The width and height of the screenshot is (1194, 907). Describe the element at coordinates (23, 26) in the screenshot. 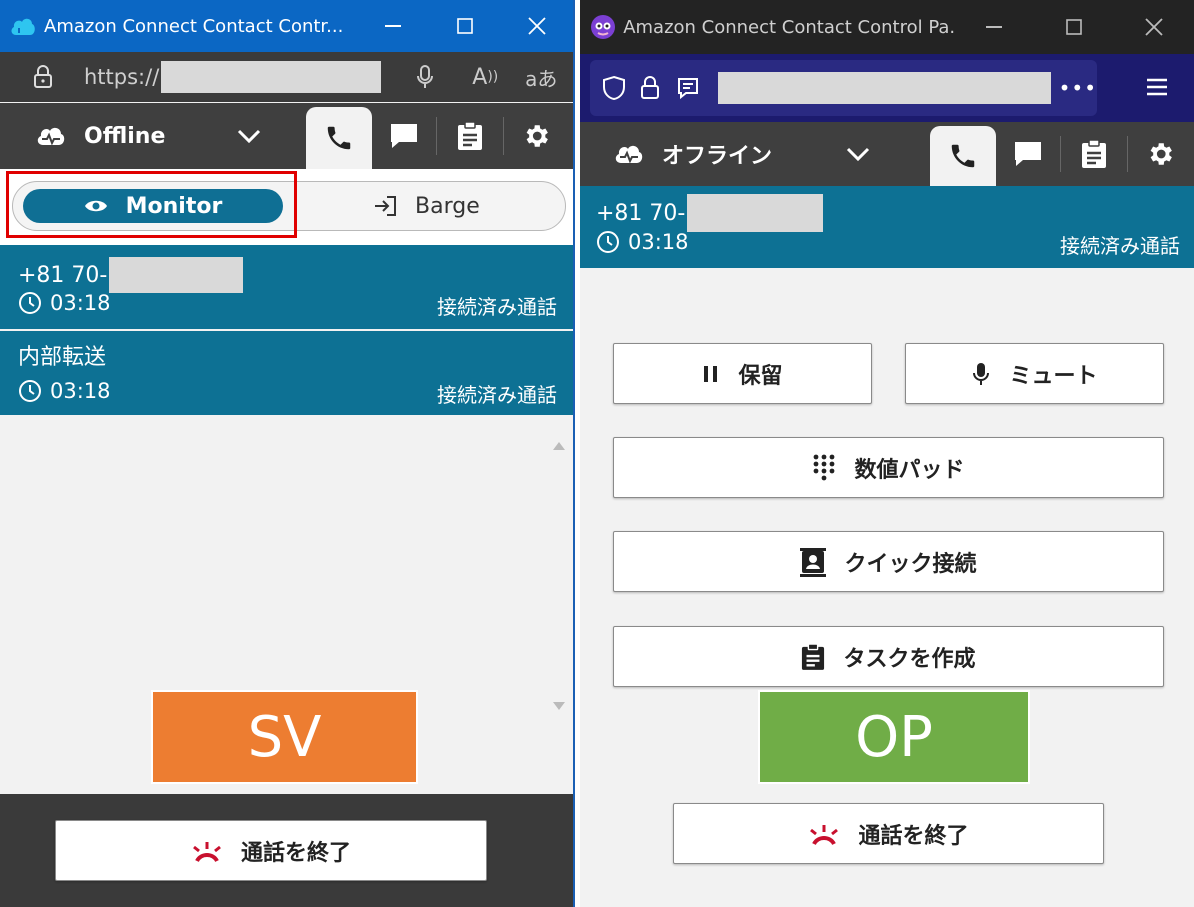

I see `amazon-connect-cloud-icon` at that location.